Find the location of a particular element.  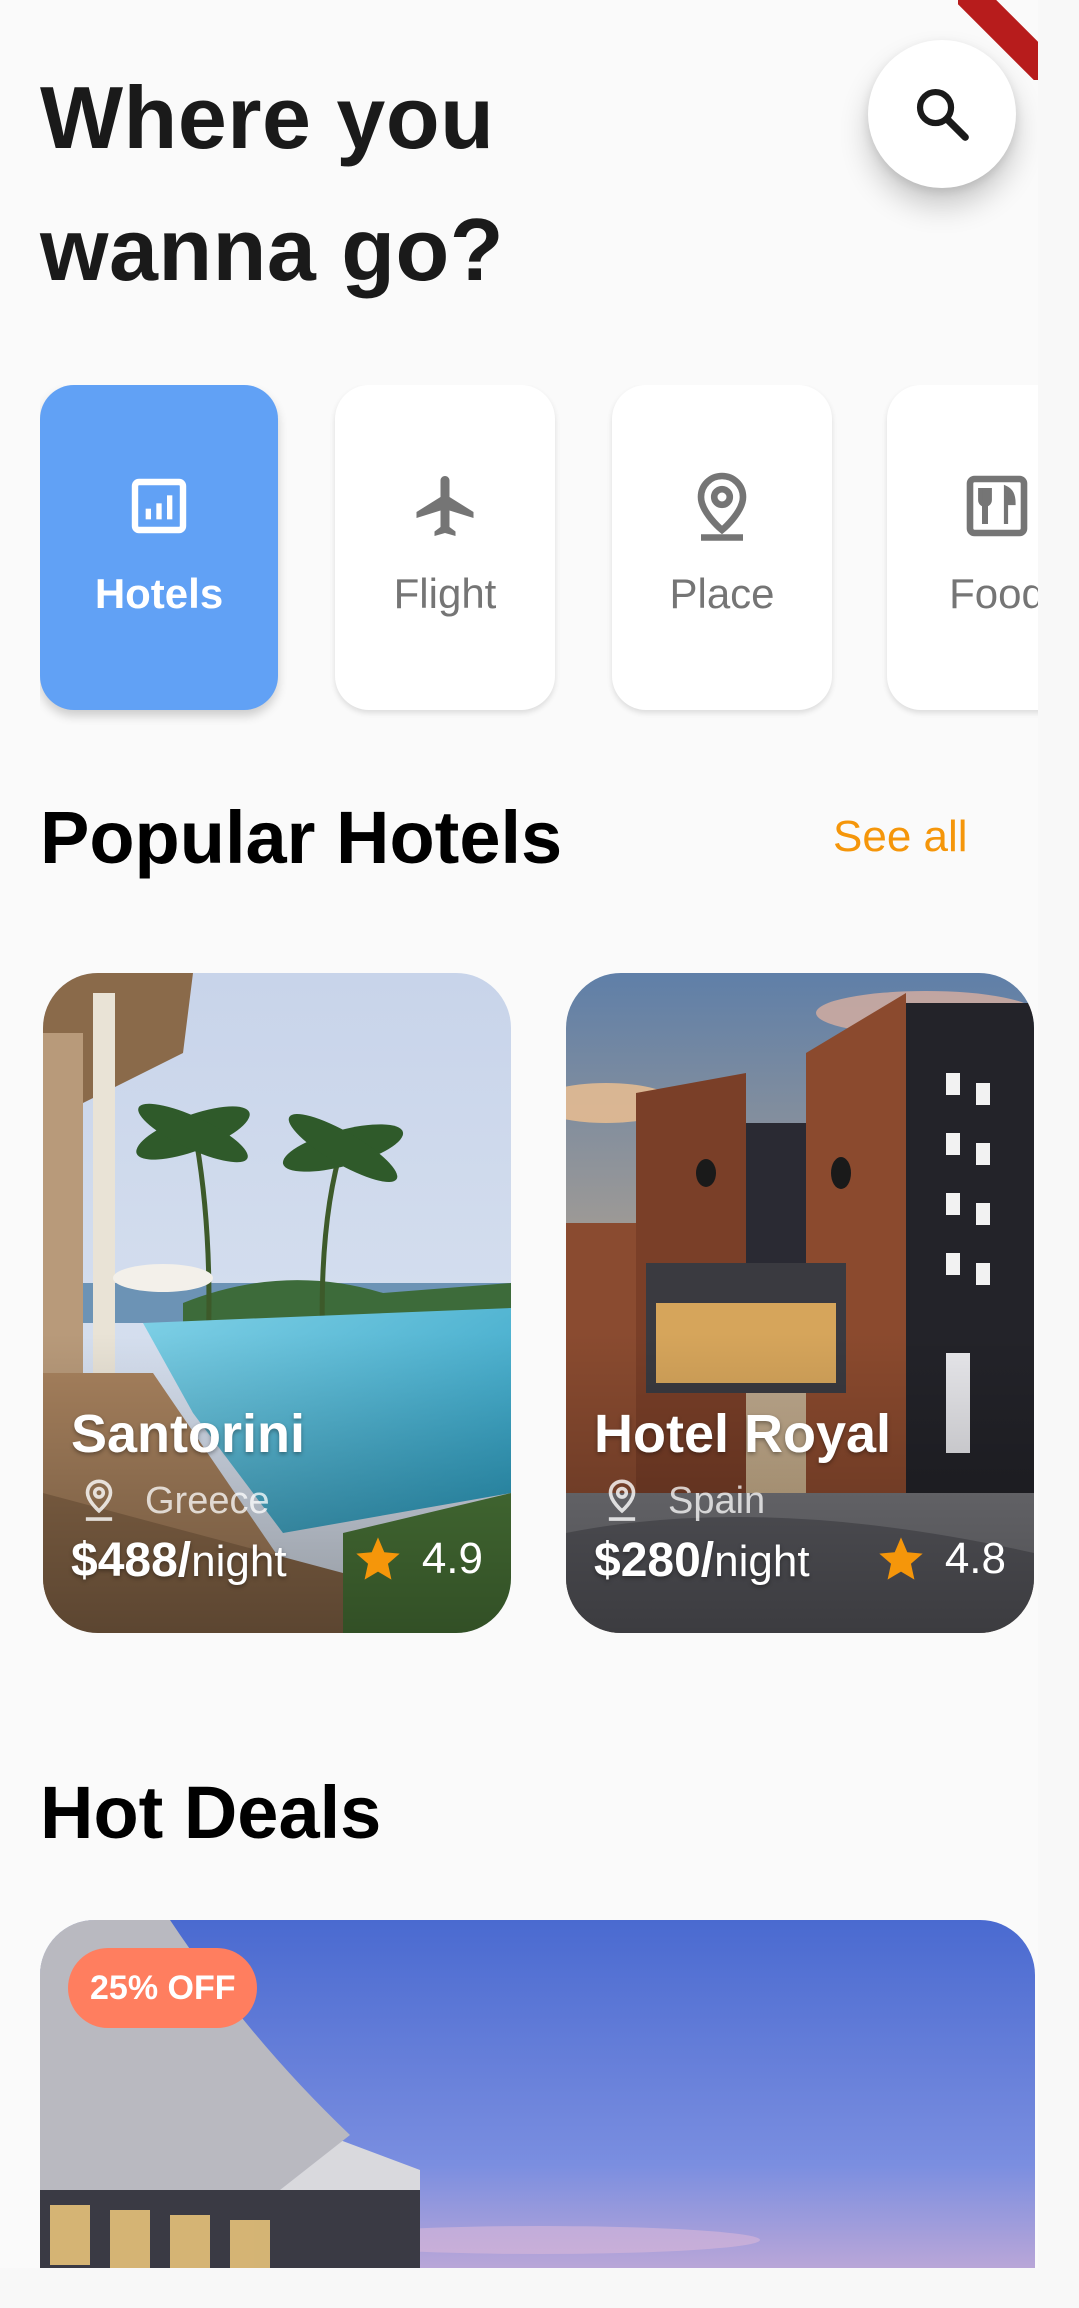

deal-card: 25% OFF is located at coordinates (537, 2094).